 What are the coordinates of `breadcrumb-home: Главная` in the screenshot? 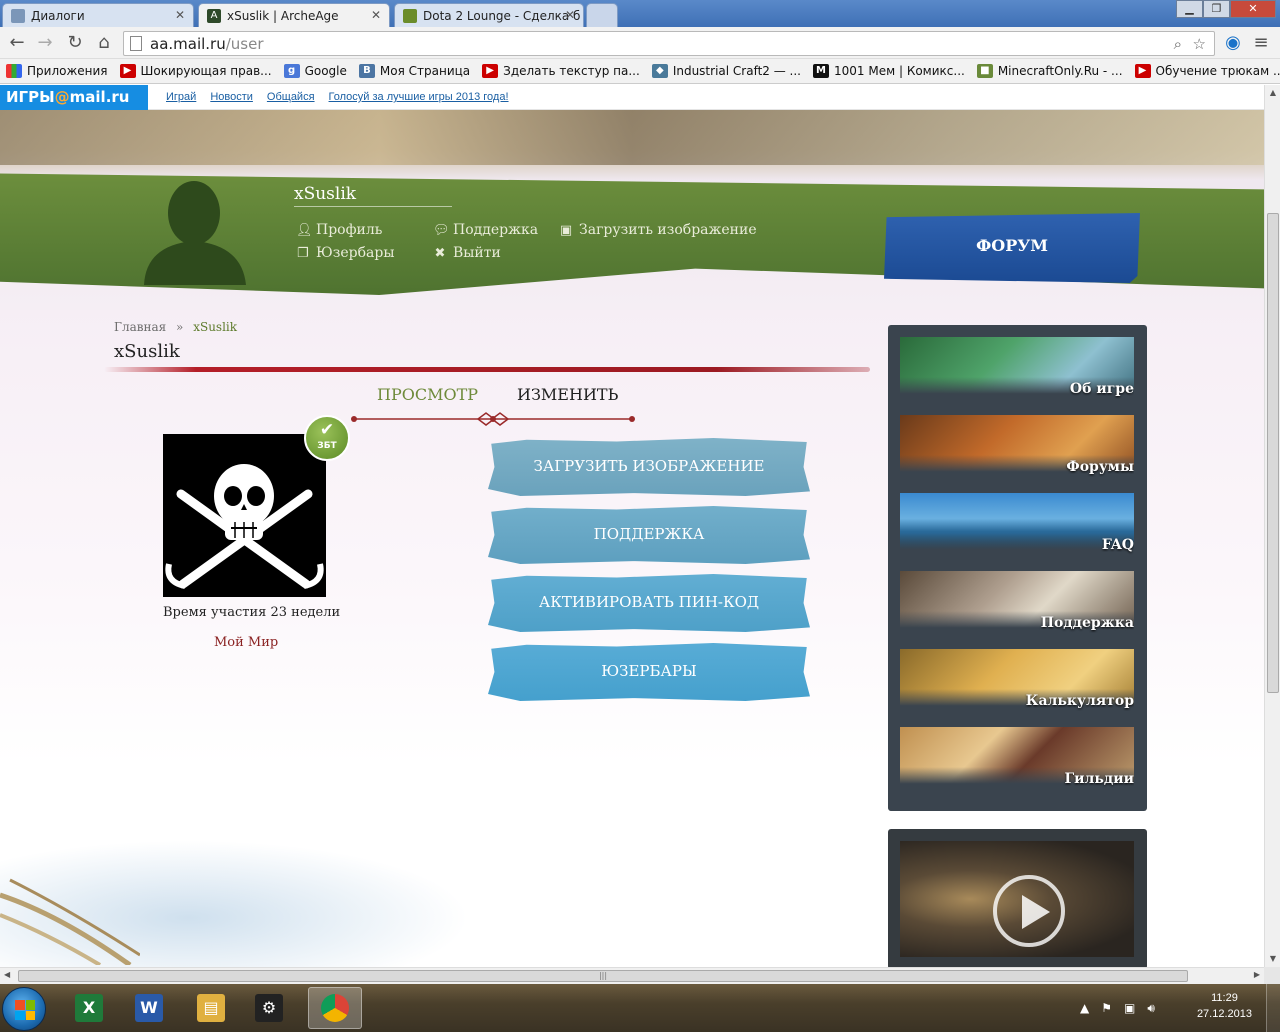 It's located at (140, 327).